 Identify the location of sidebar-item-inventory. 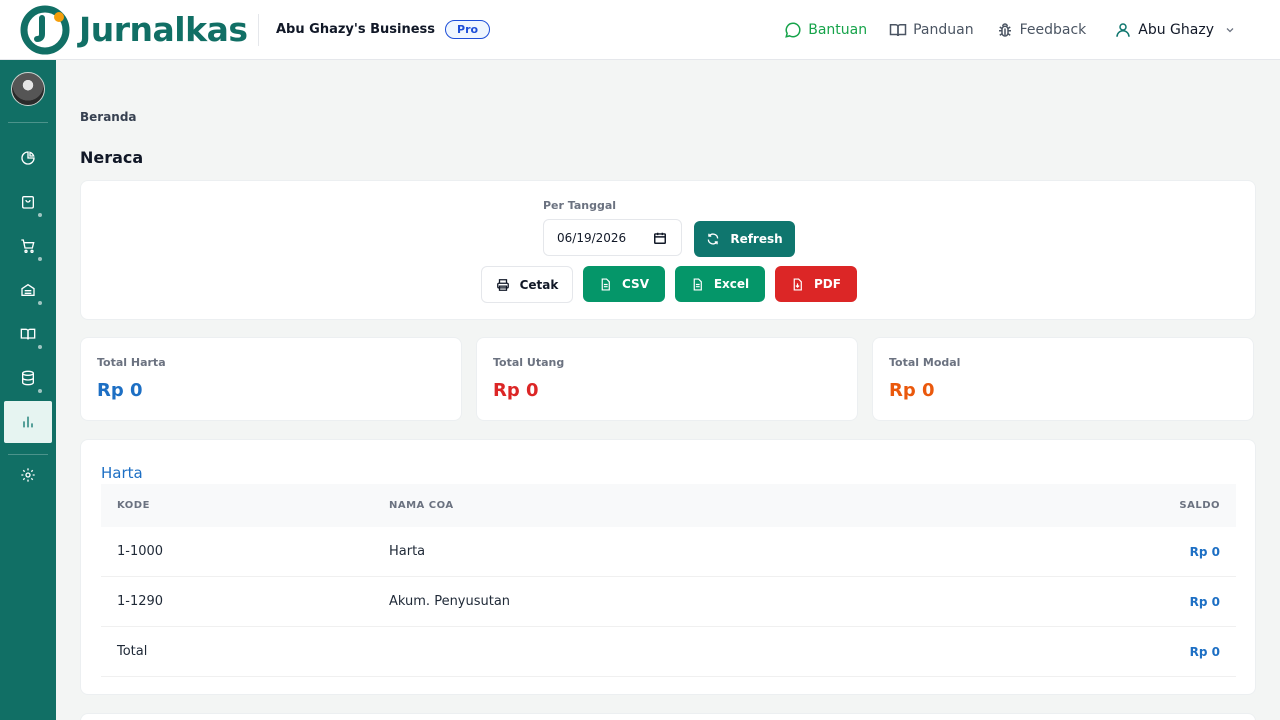
(28, 290).